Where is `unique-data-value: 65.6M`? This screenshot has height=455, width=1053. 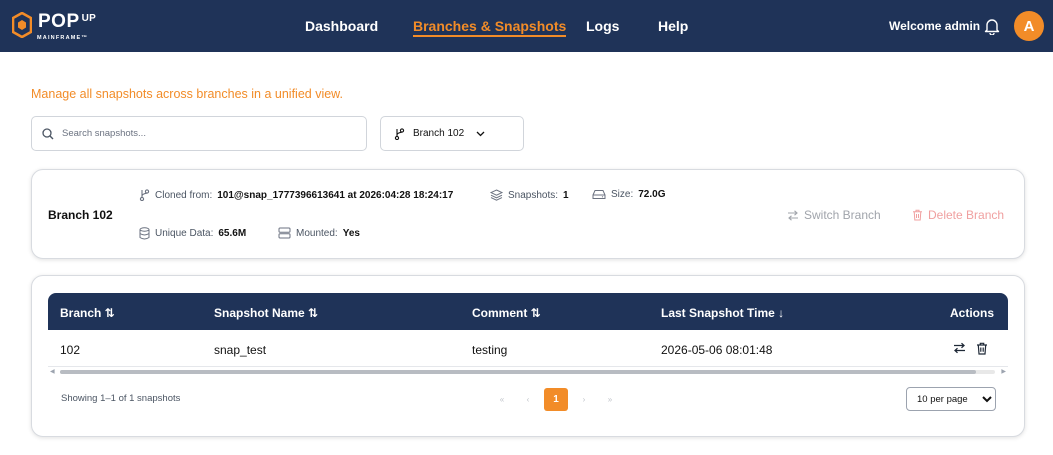
unique-data-value: 65.6M is located at coordinates (232, 233).